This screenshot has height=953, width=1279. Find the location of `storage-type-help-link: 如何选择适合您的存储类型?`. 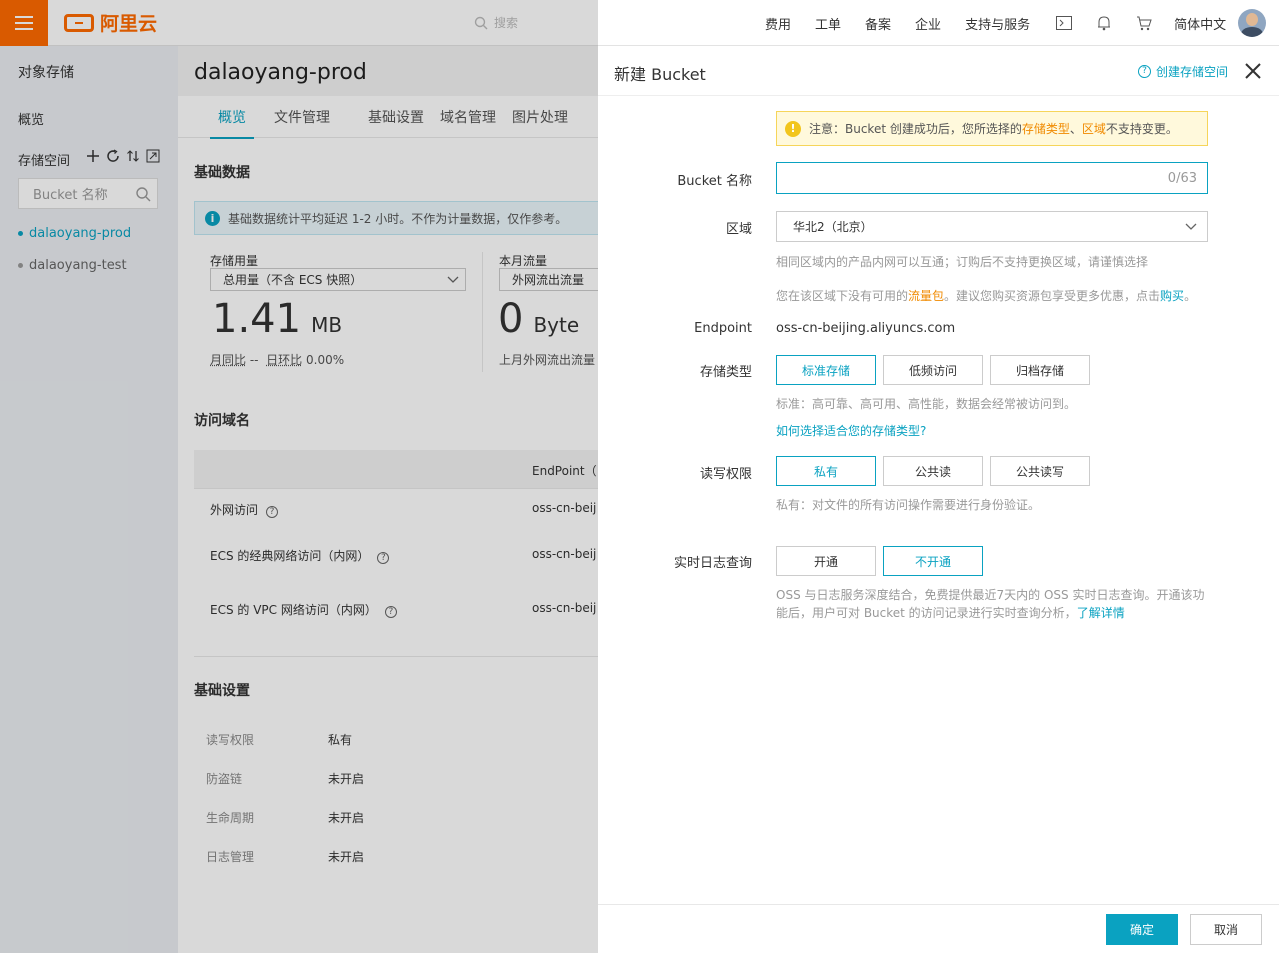

storage-type-help-link: 如何选择适合您的存储类型? is located at coordinates (851, 430).